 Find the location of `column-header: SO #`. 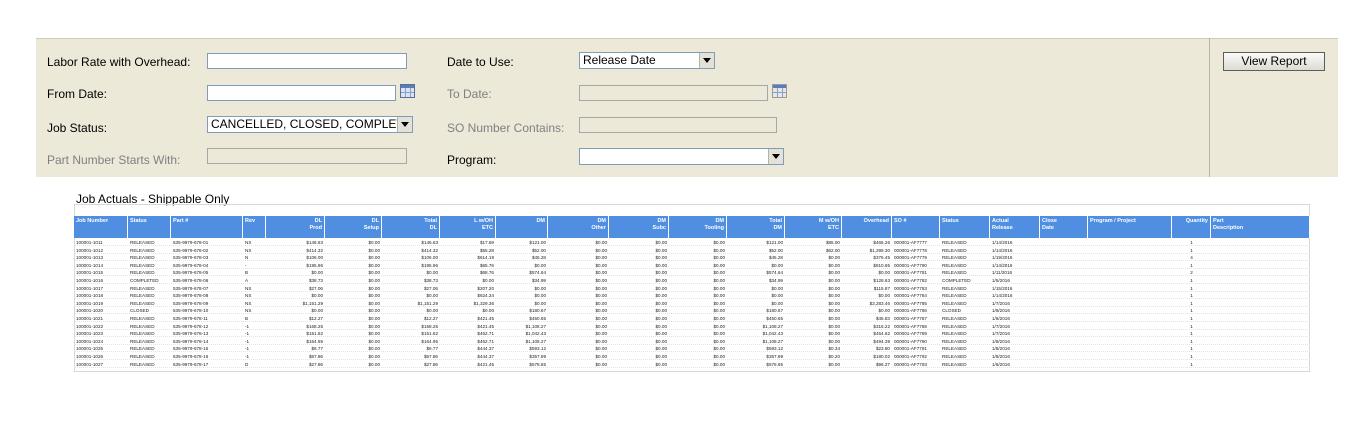

column-header: SO # is located at coordinates (916, 227).